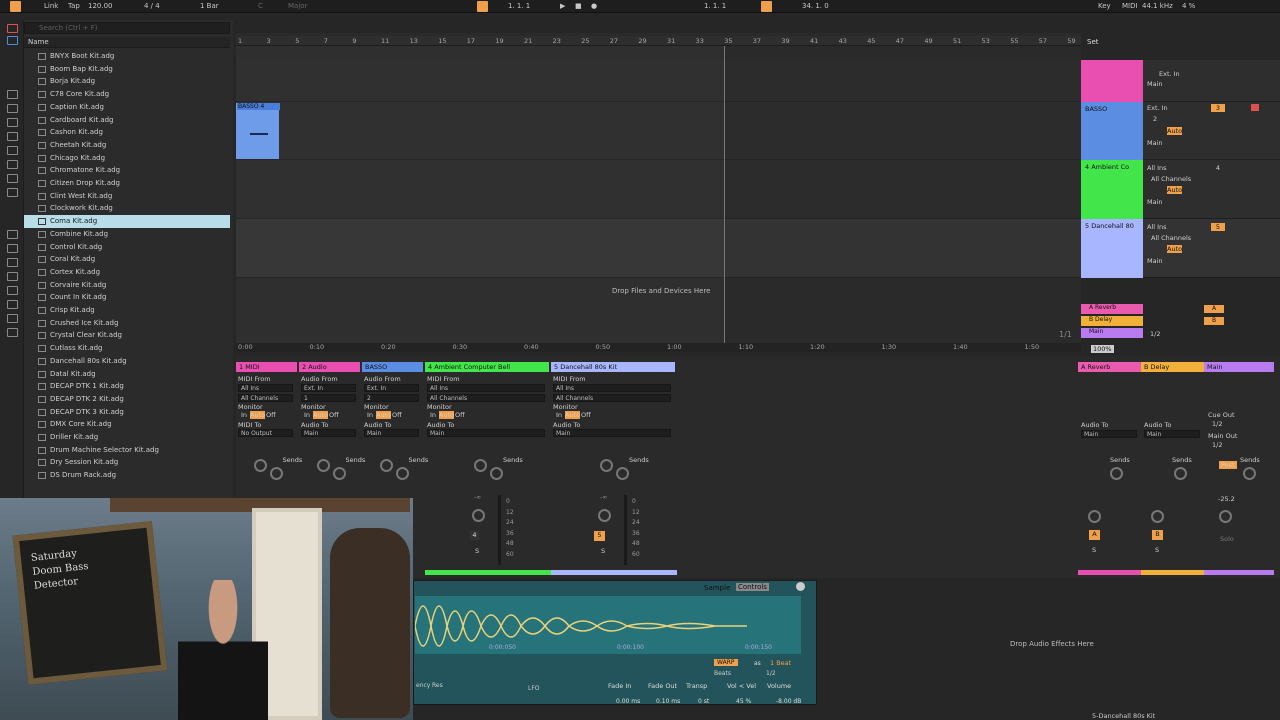 This screenshot has height=720, width=1280. I want to click on main-out-value: 1/2, so click(1217, 445).